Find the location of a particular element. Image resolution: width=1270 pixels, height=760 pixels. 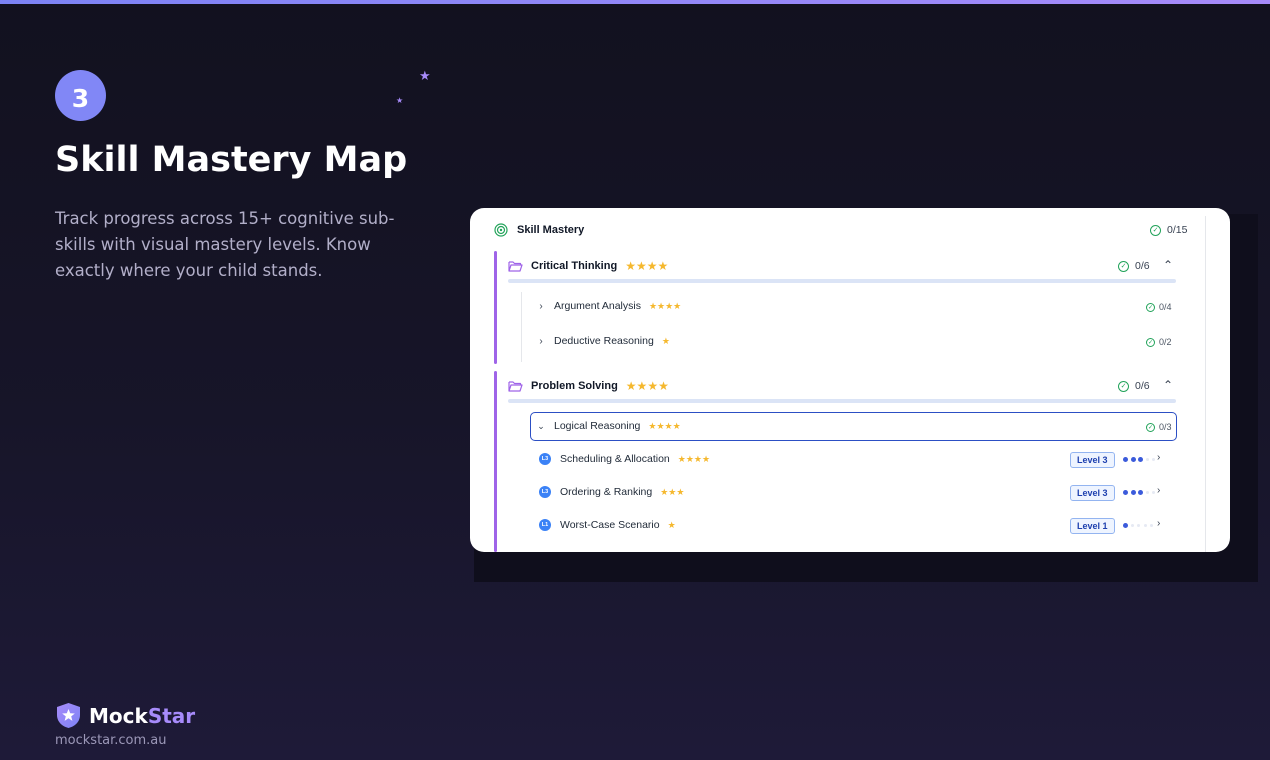

group-label: Problem Solving is located at coordinates (574, 386).